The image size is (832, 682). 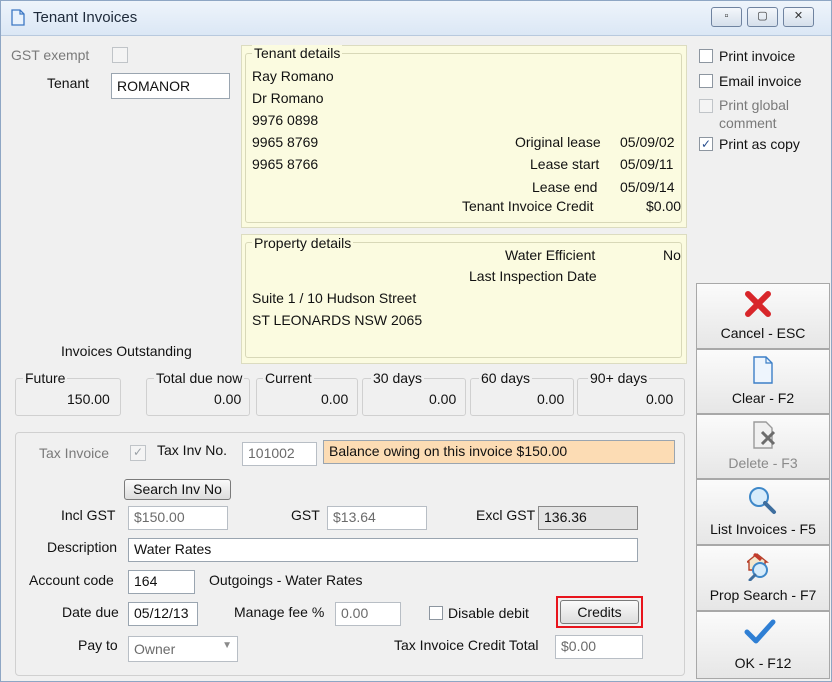 I want to click on date-due-input: 05/12/13, so click(x=163, y=614).